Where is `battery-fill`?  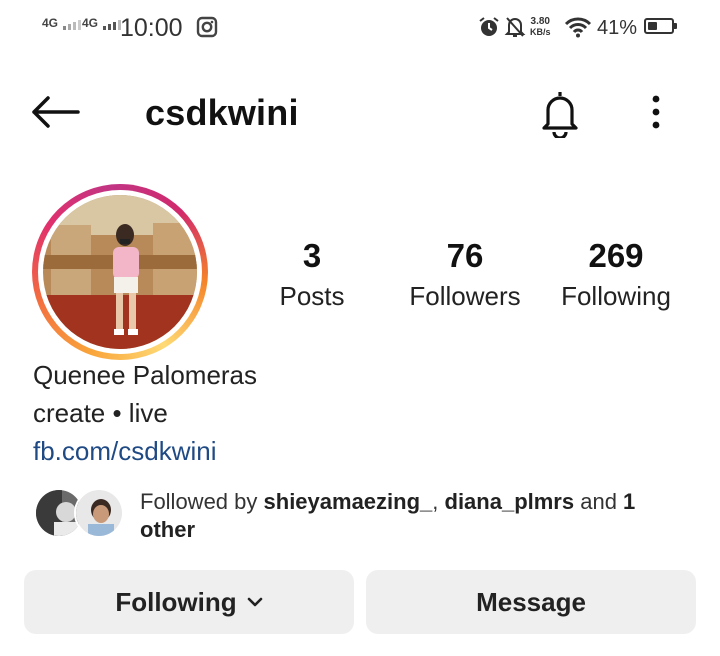
battery-fill is located at coordinates (652, 26).